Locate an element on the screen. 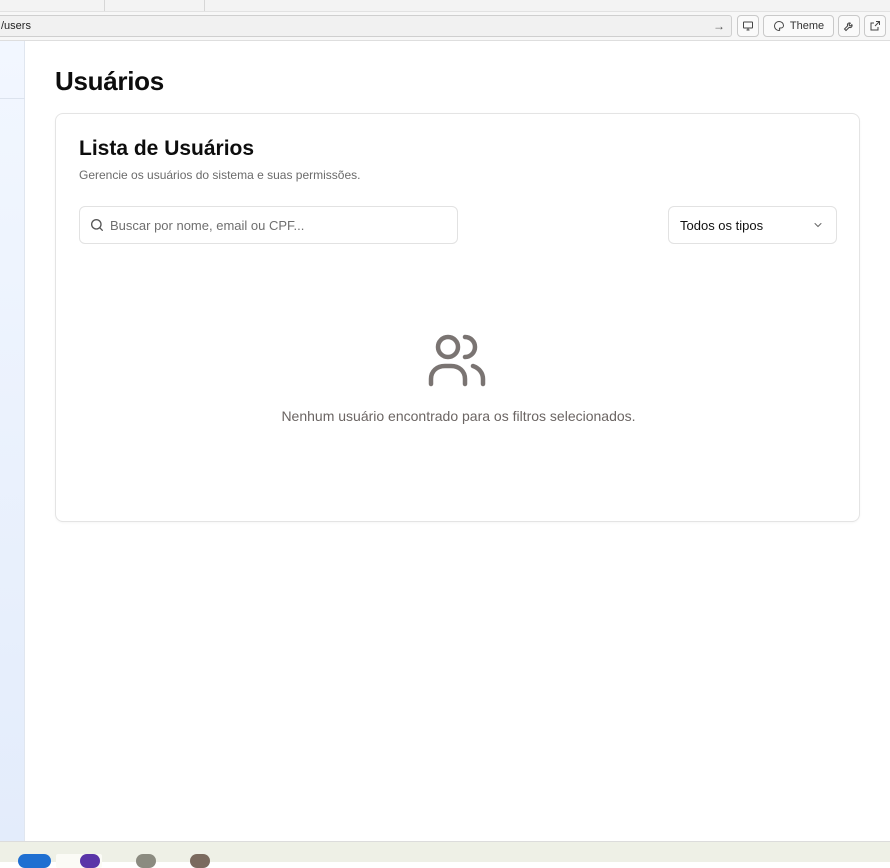  sidebar is located at coordinates (12, 441).